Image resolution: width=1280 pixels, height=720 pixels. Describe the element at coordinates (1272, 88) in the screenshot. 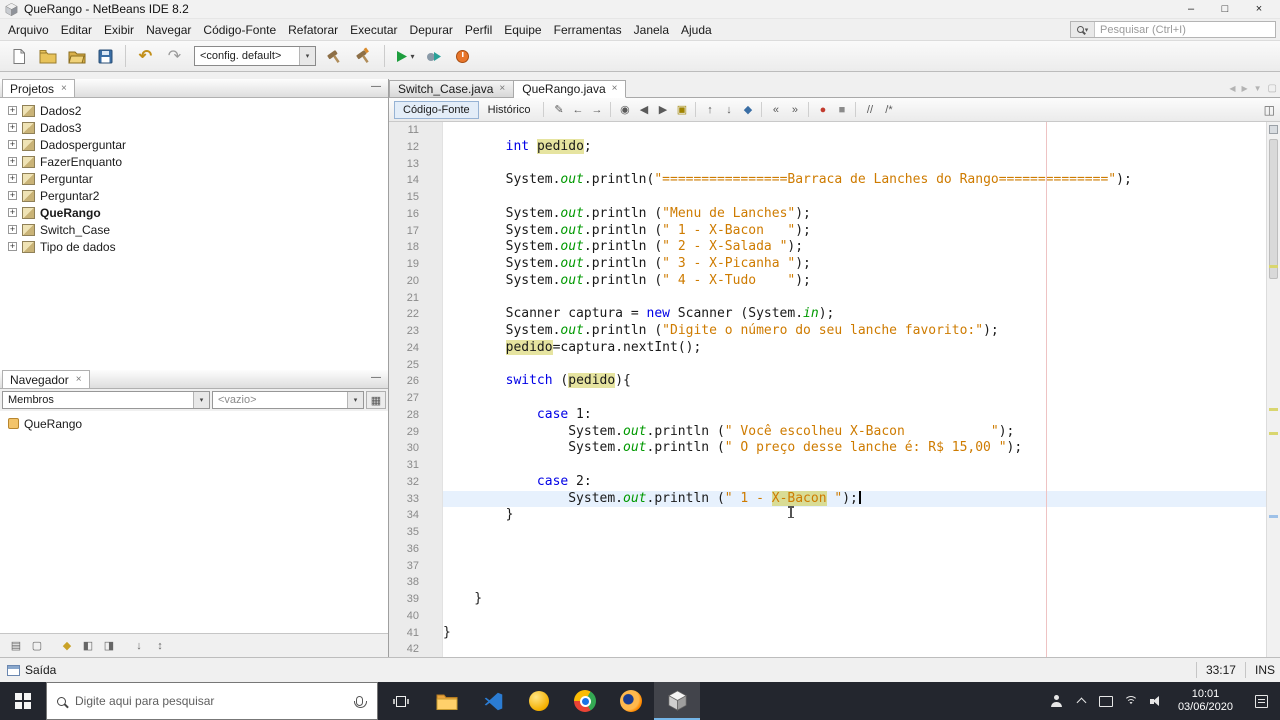

I see `maximize-tab-icon: ▢` at that location.